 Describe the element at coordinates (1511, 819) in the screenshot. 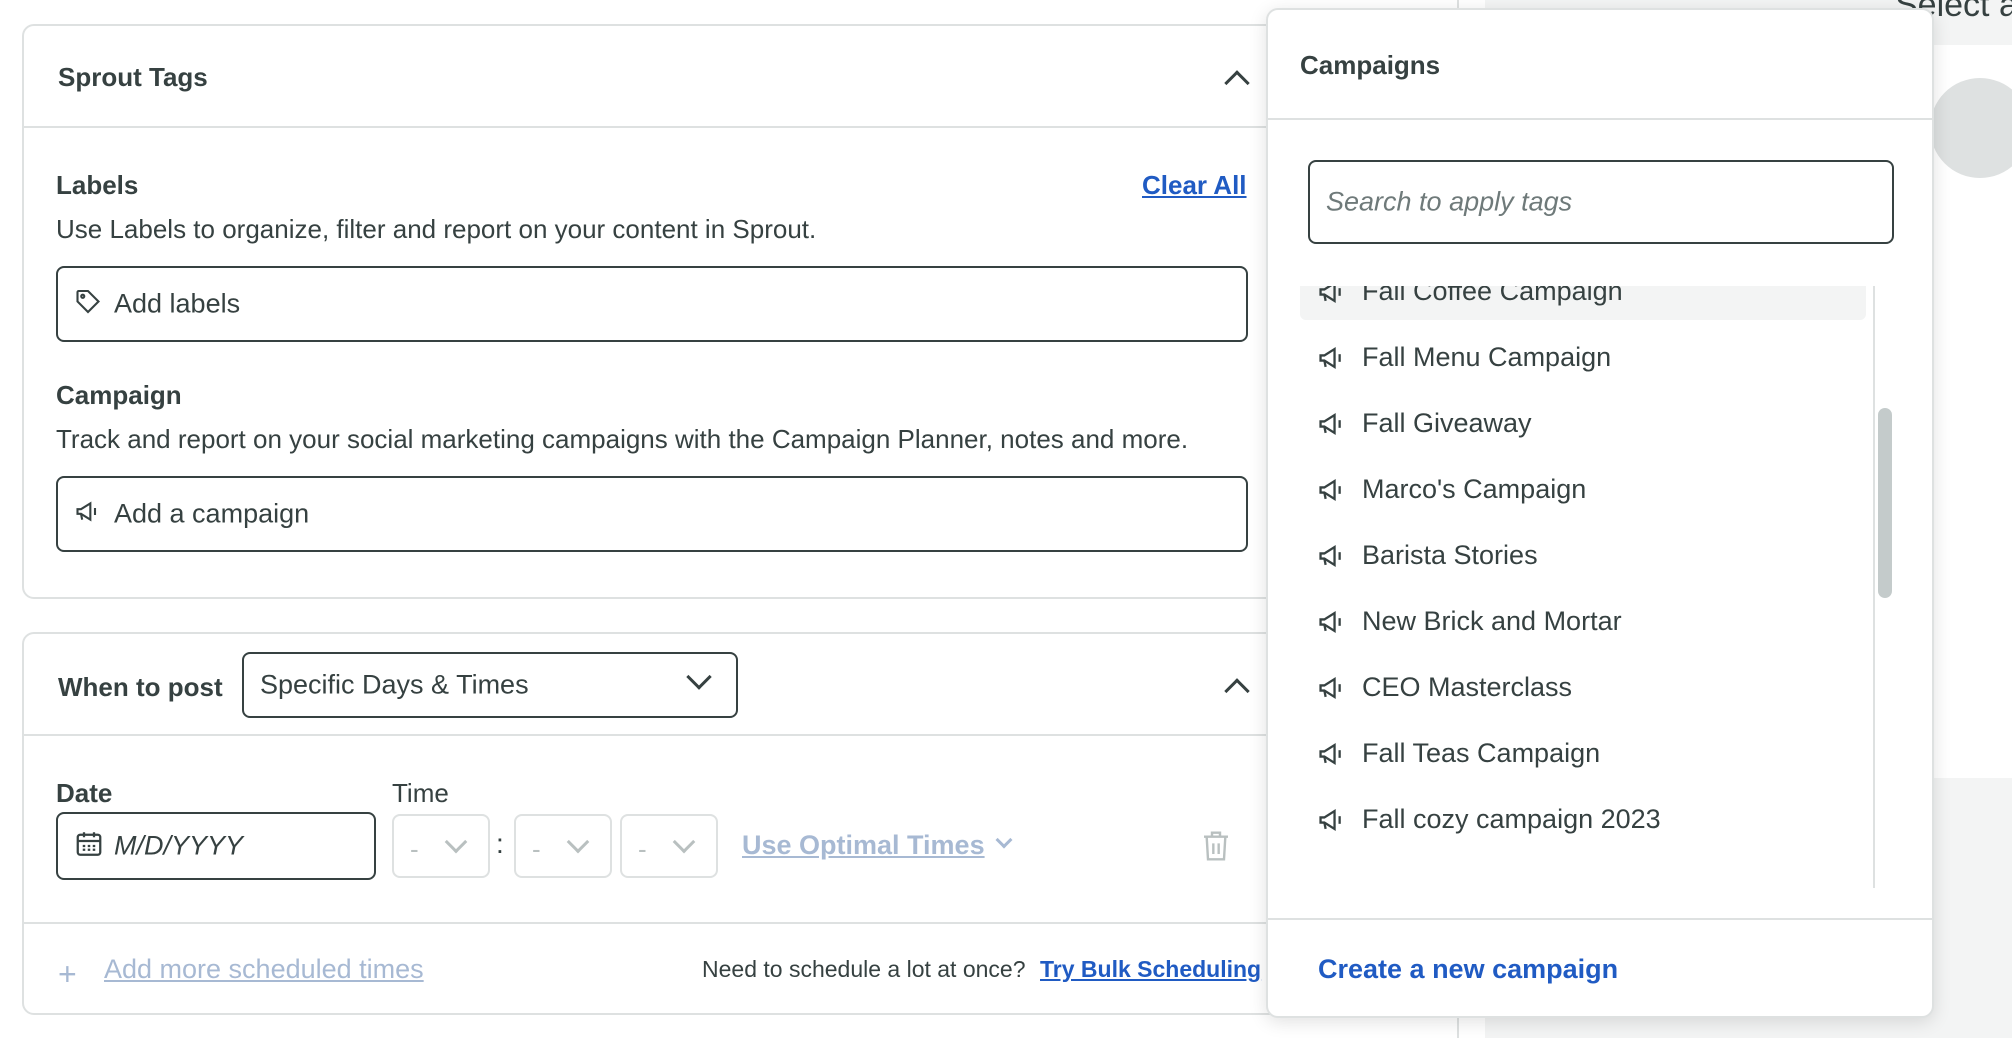

I see `campaign-name: Fall cozy campaign 2023` at that location.